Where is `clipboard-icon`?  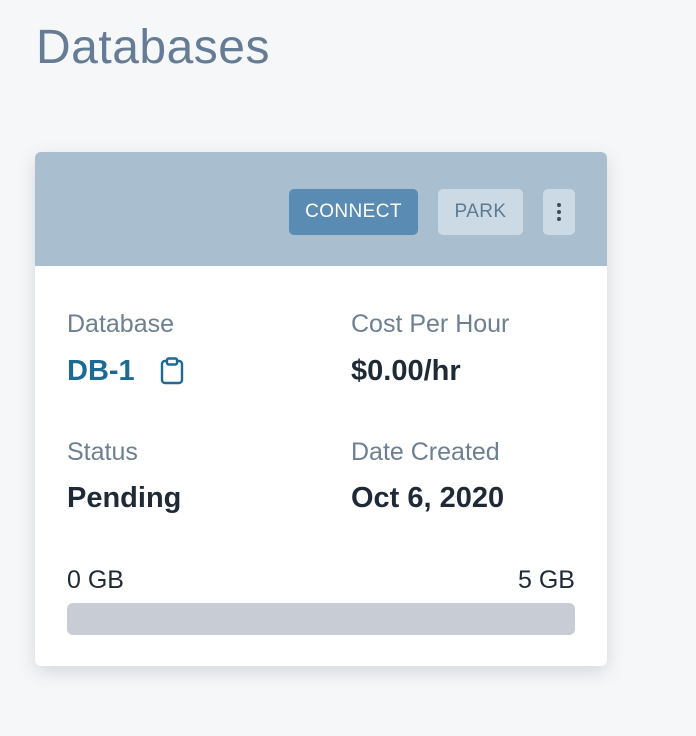
clipboard-icon is located at coordinates (172, 371).